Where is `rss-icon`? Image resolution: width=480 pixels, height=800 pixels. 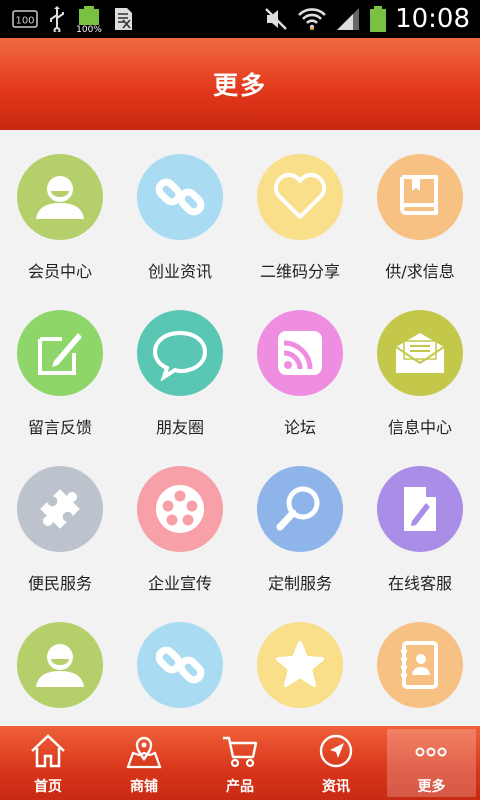
rss-icon is located at coordinates (300, 353).